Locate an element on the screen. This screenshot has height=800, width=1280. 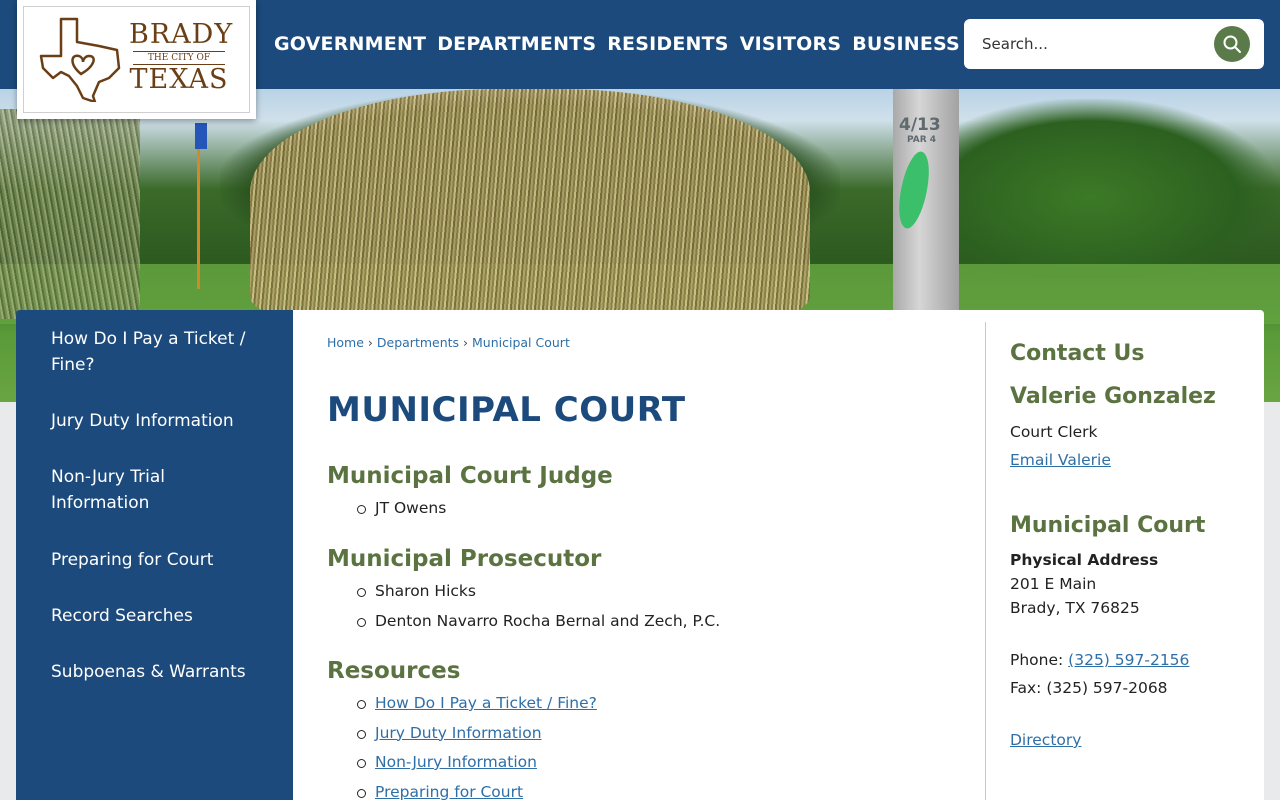
page-title: MUNICIPAL COURT is located at coordinates (506, 410).